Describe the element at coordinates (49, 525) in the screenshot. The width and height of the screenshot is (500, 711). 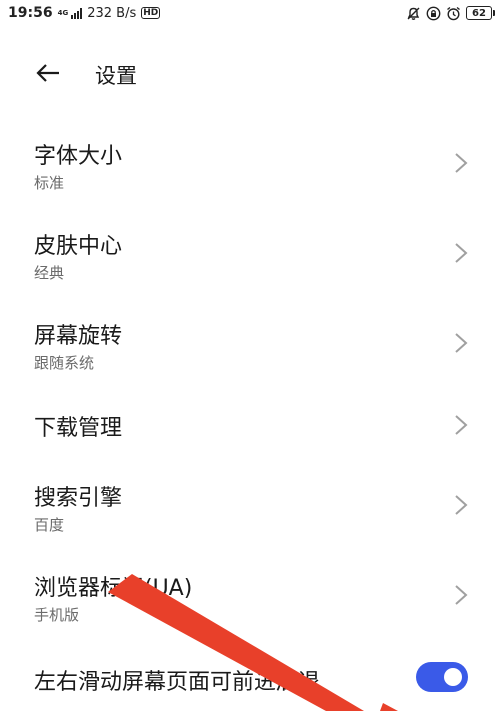
I see `setting-subtitle: 百度` at that location.